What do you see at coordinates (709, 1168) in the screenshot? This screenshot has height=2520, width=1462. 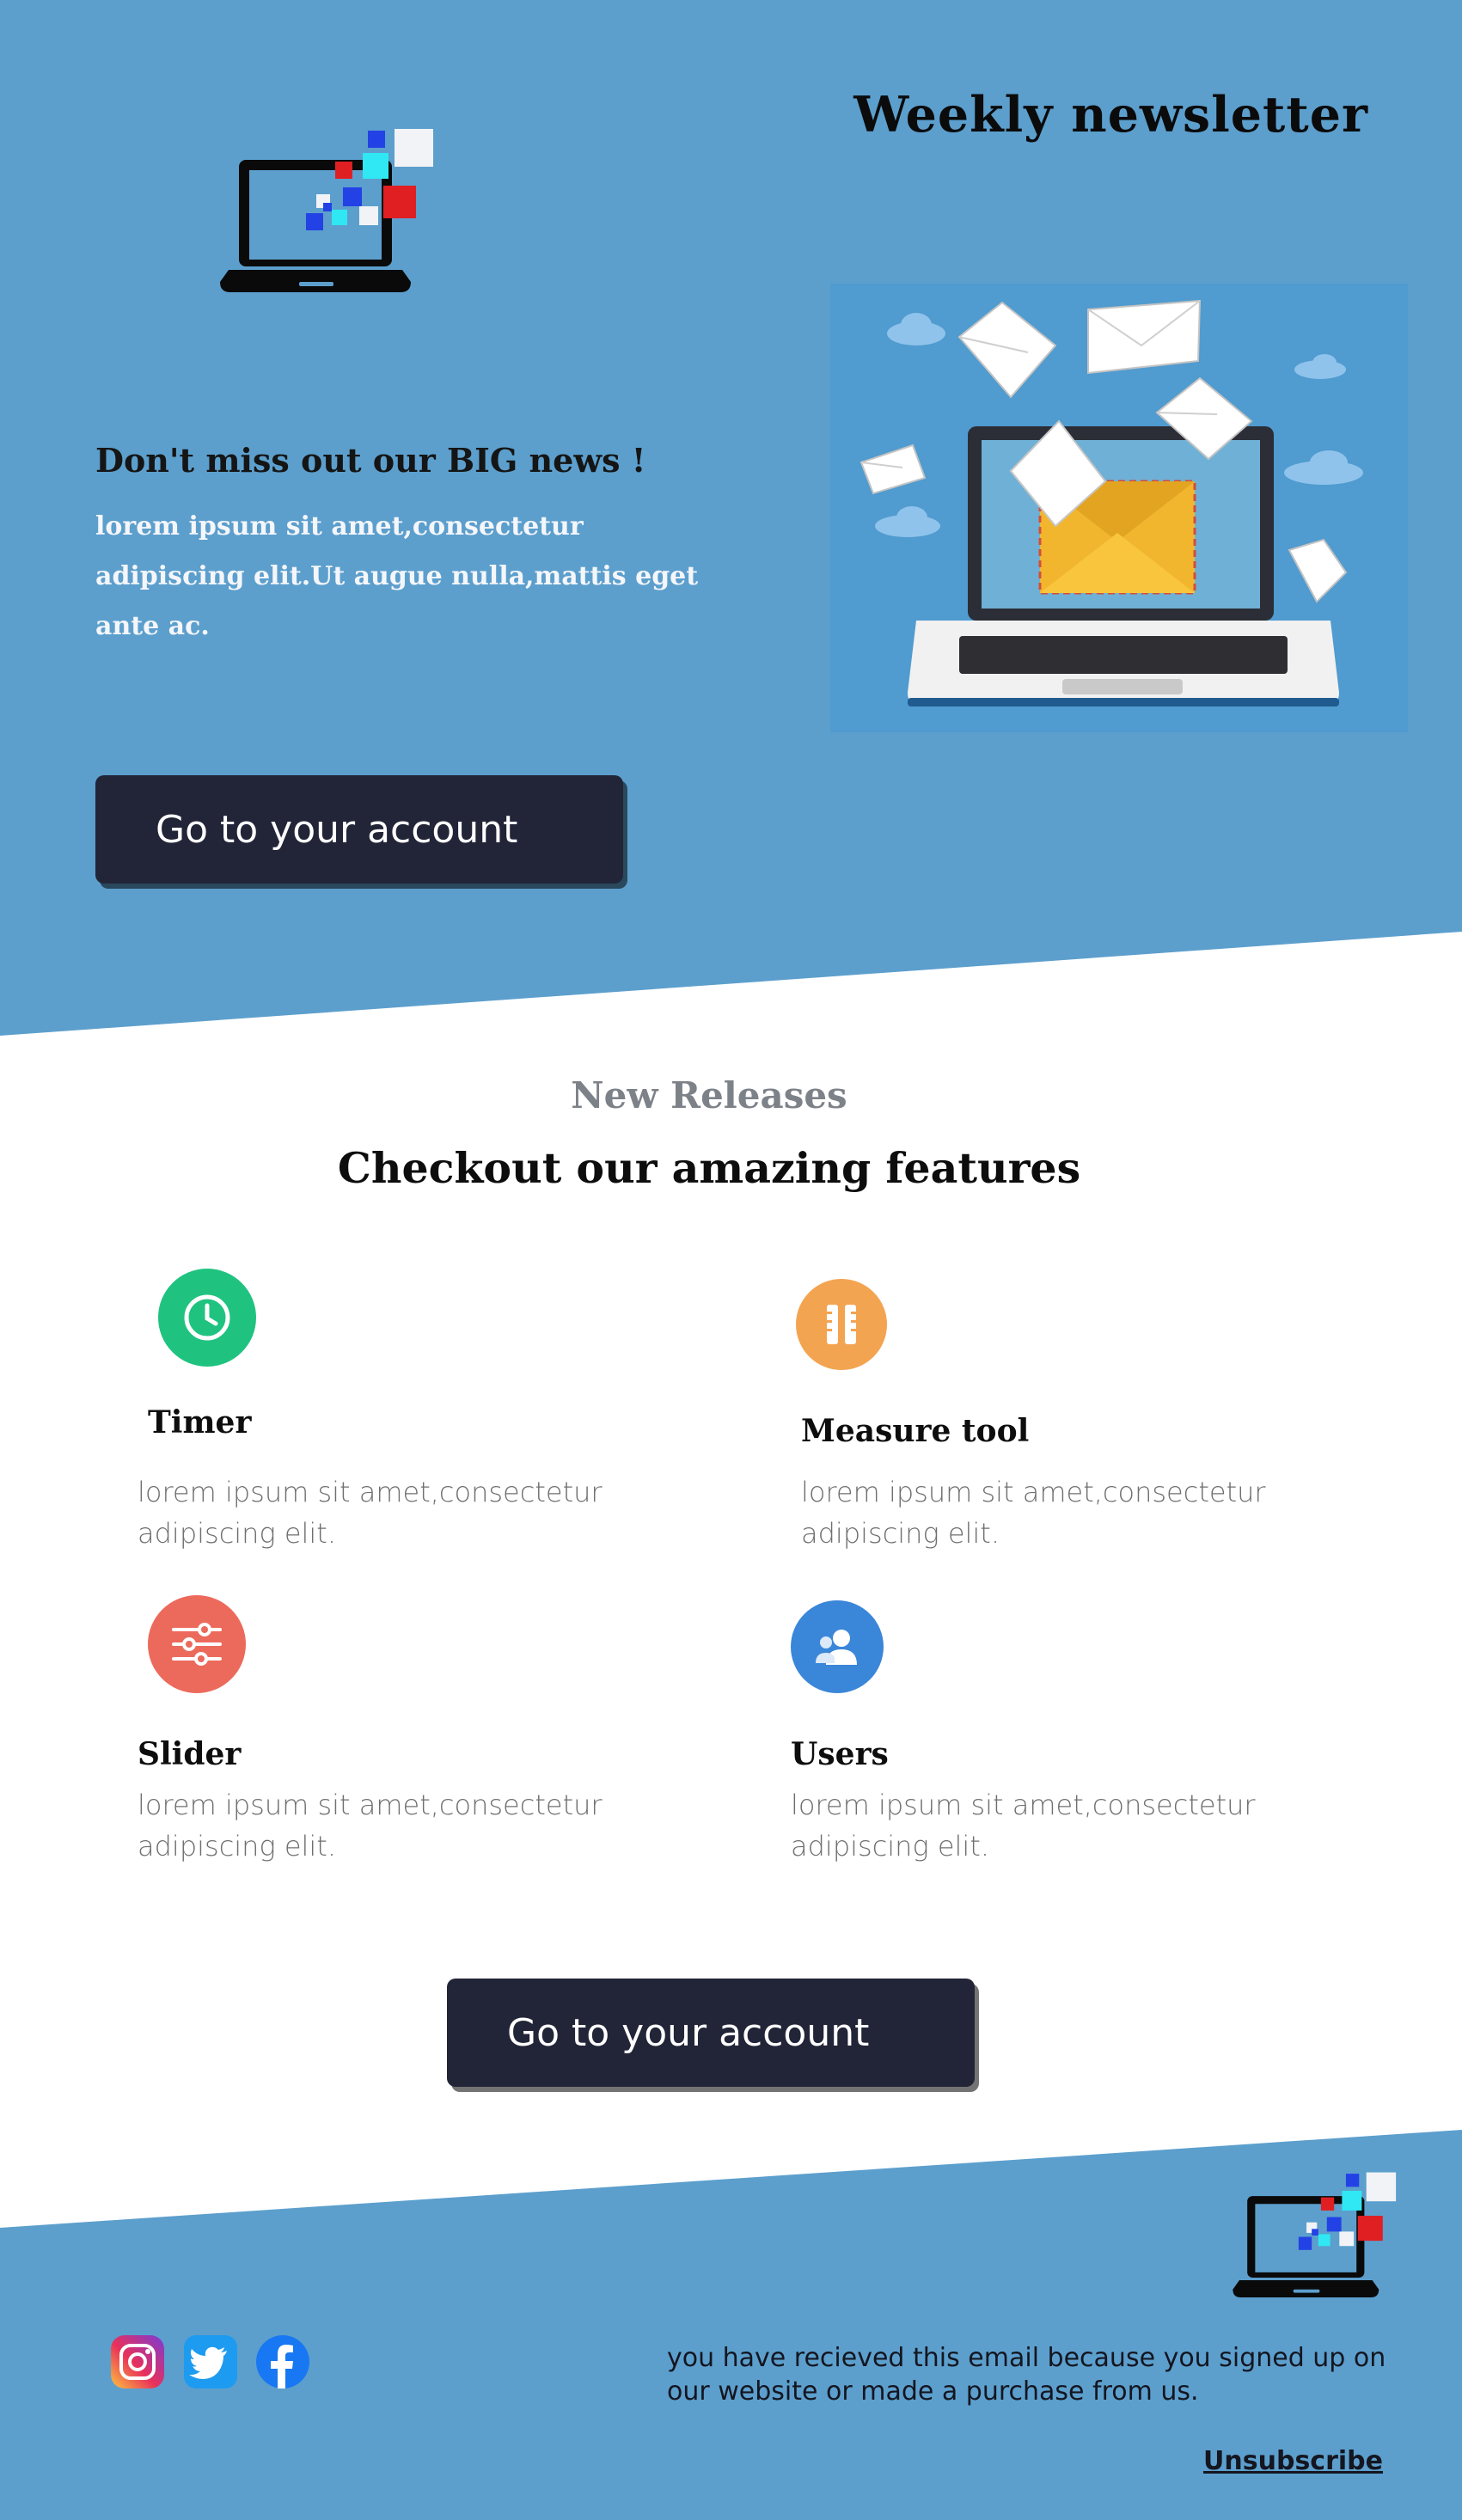 I see `section-title: Checkout our amazing features` at bounding box center [709, 1168].